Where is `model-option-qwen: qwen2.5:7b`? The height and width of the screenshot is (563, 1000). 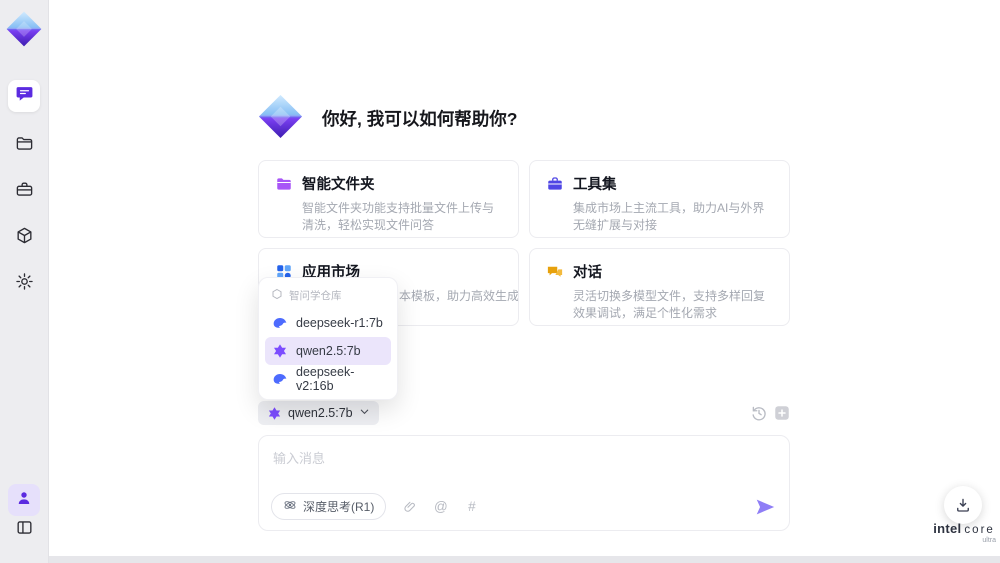
model-option-qwen: qwen2.5:7b is located at coordinates (328, 351).